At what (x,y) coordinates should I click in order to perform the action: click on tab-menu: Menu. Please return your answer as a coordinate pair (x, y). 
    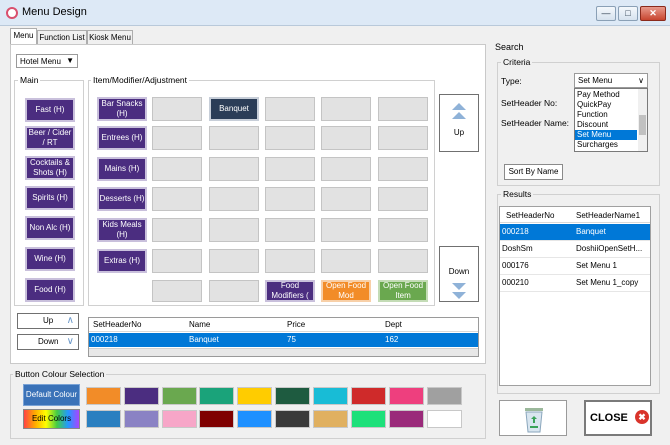
    Looking at the image, I should click on (23, 36).